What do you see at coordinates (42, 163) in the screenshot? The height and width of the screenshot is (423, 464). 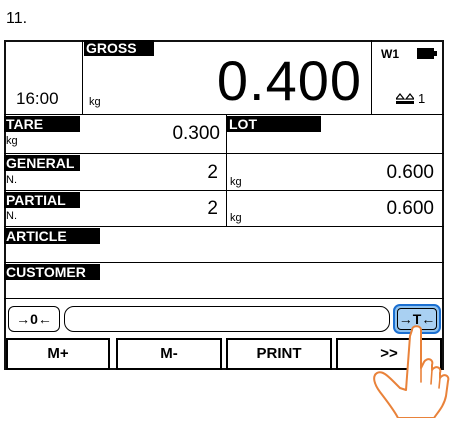 I see `general-label: GENERAL` at bounding box center [42, 163].